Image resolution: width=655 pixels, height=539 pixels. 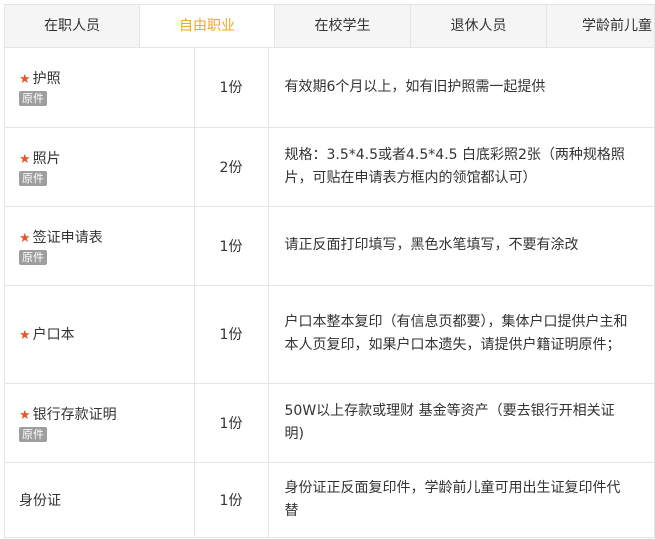 I want to click on material-name-cell: ★ 护照 原件, so click(x=100, y=88).